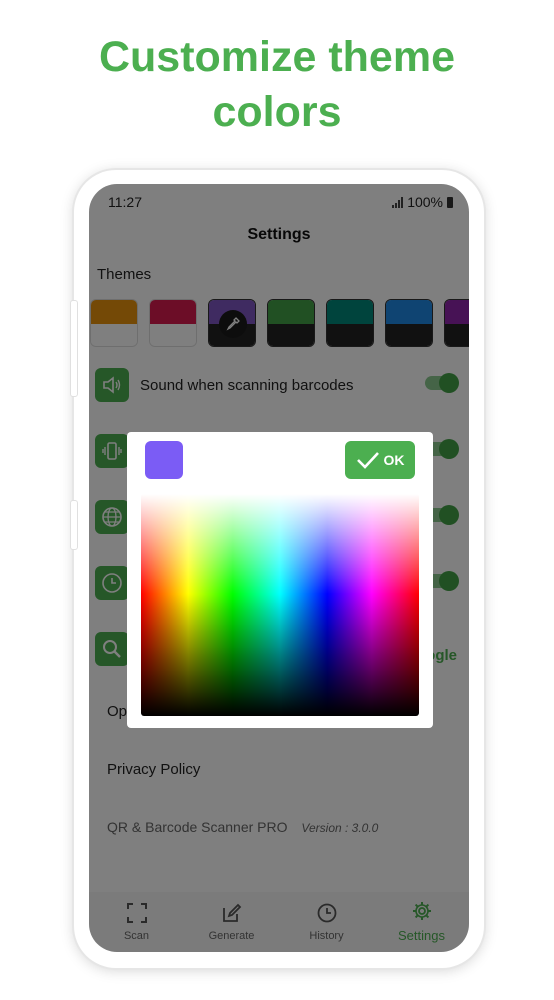 This screenshot has height=1000, width=554. I want to click on ok-button-label: OK, so click(394, 460).